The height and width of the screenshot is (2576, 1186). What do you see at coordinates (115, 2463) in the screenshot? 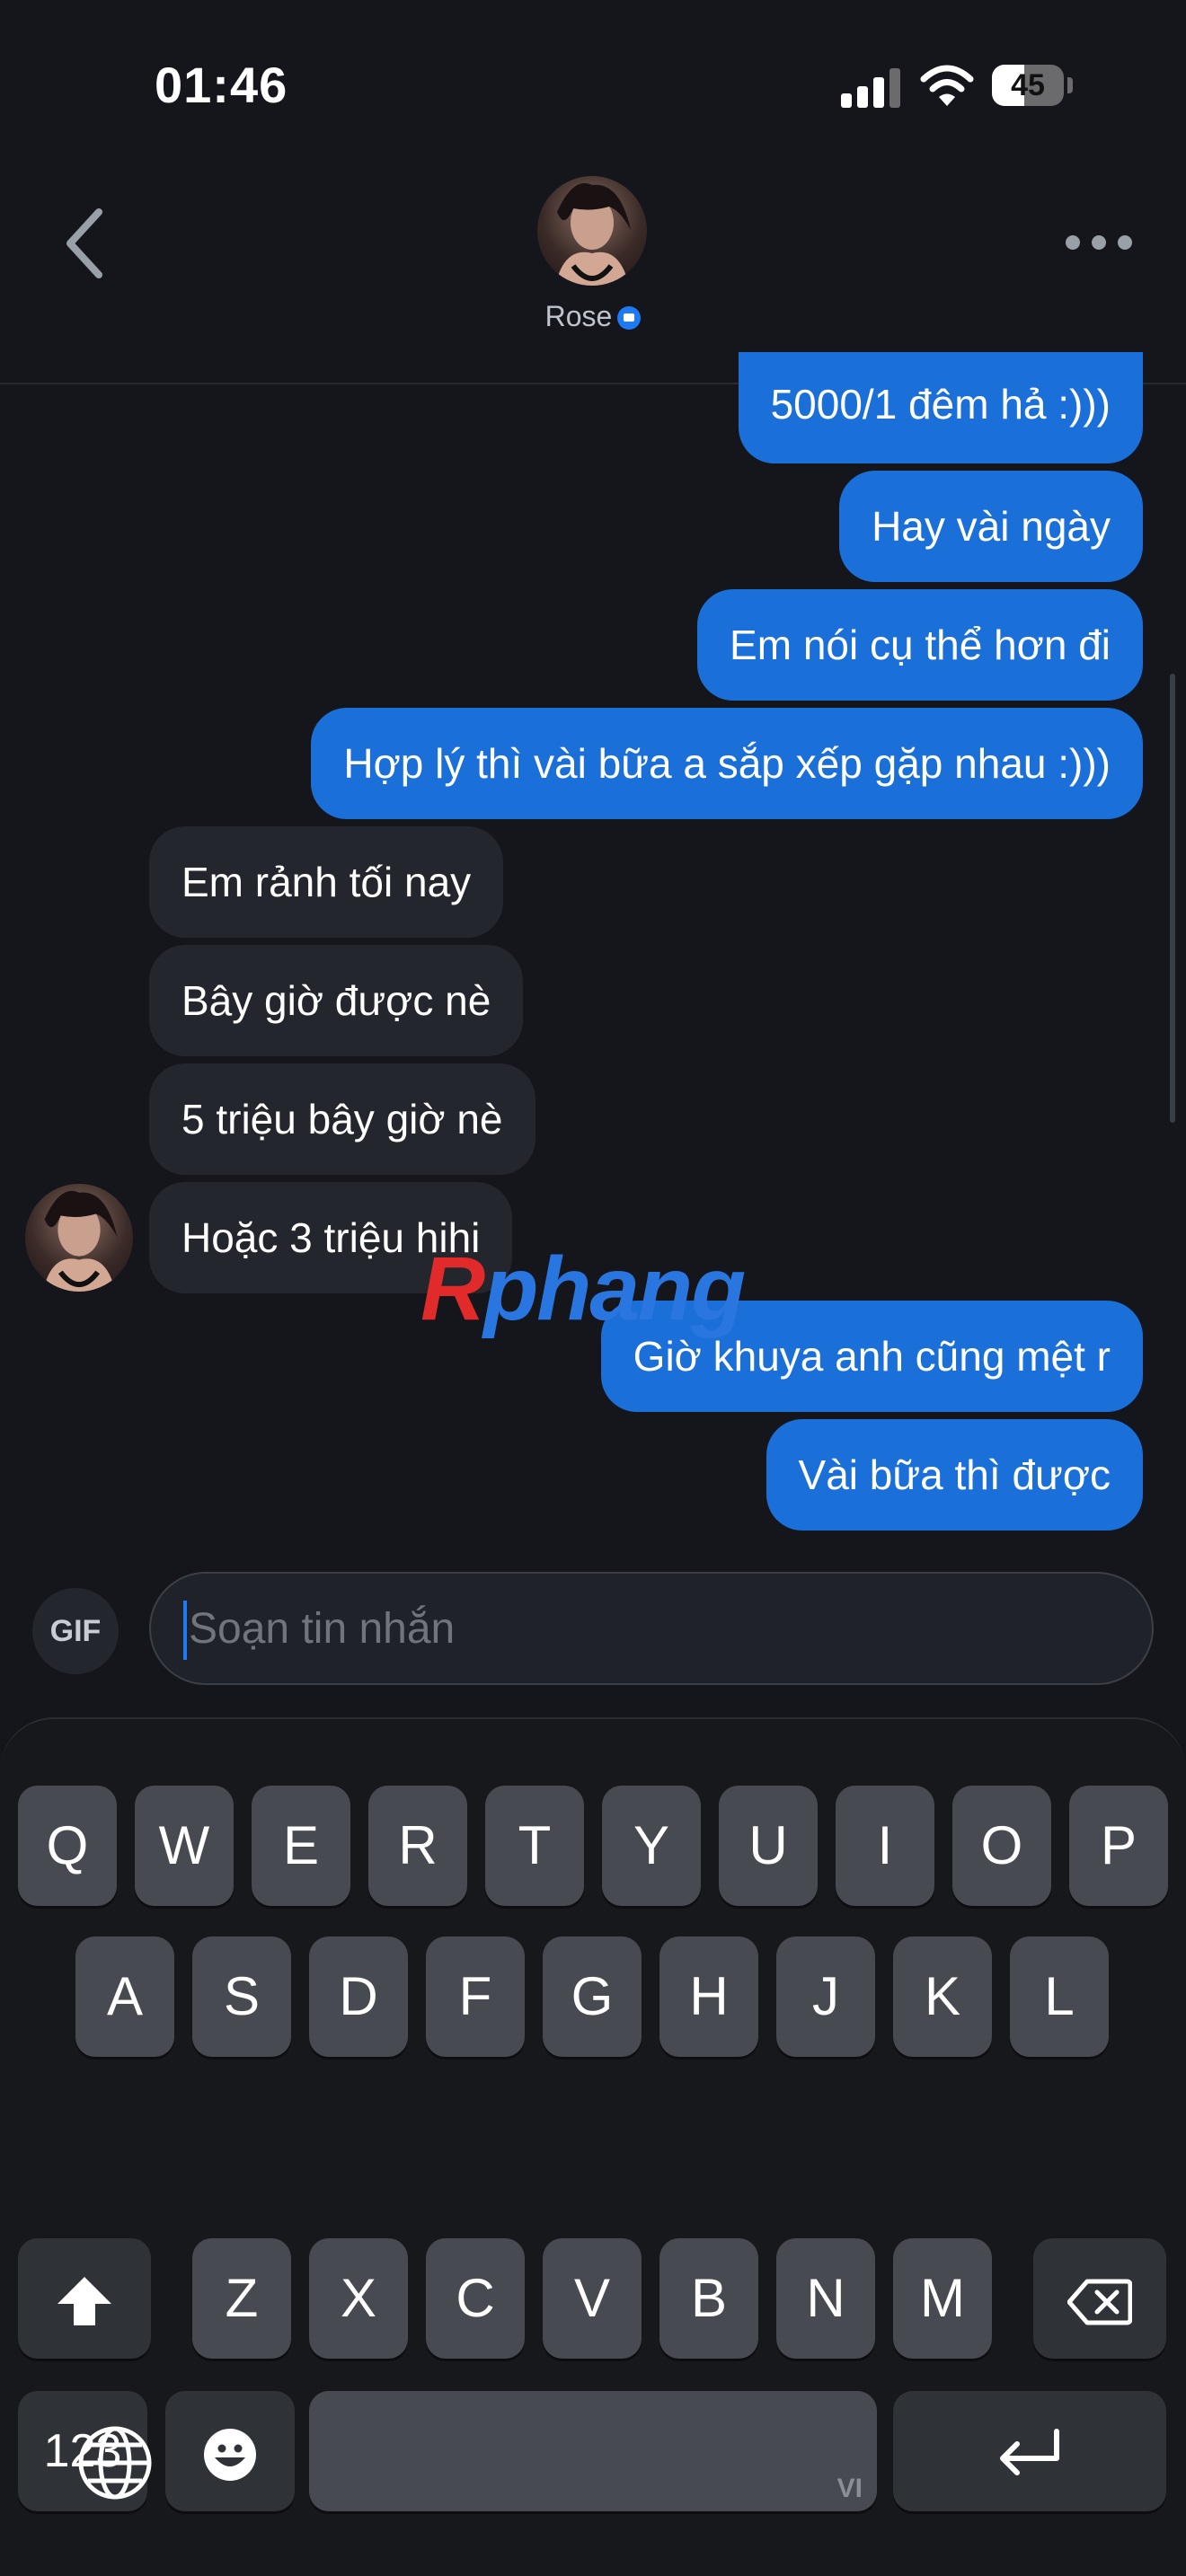
I see `globe-icon` at bounding box center [115, 2463].